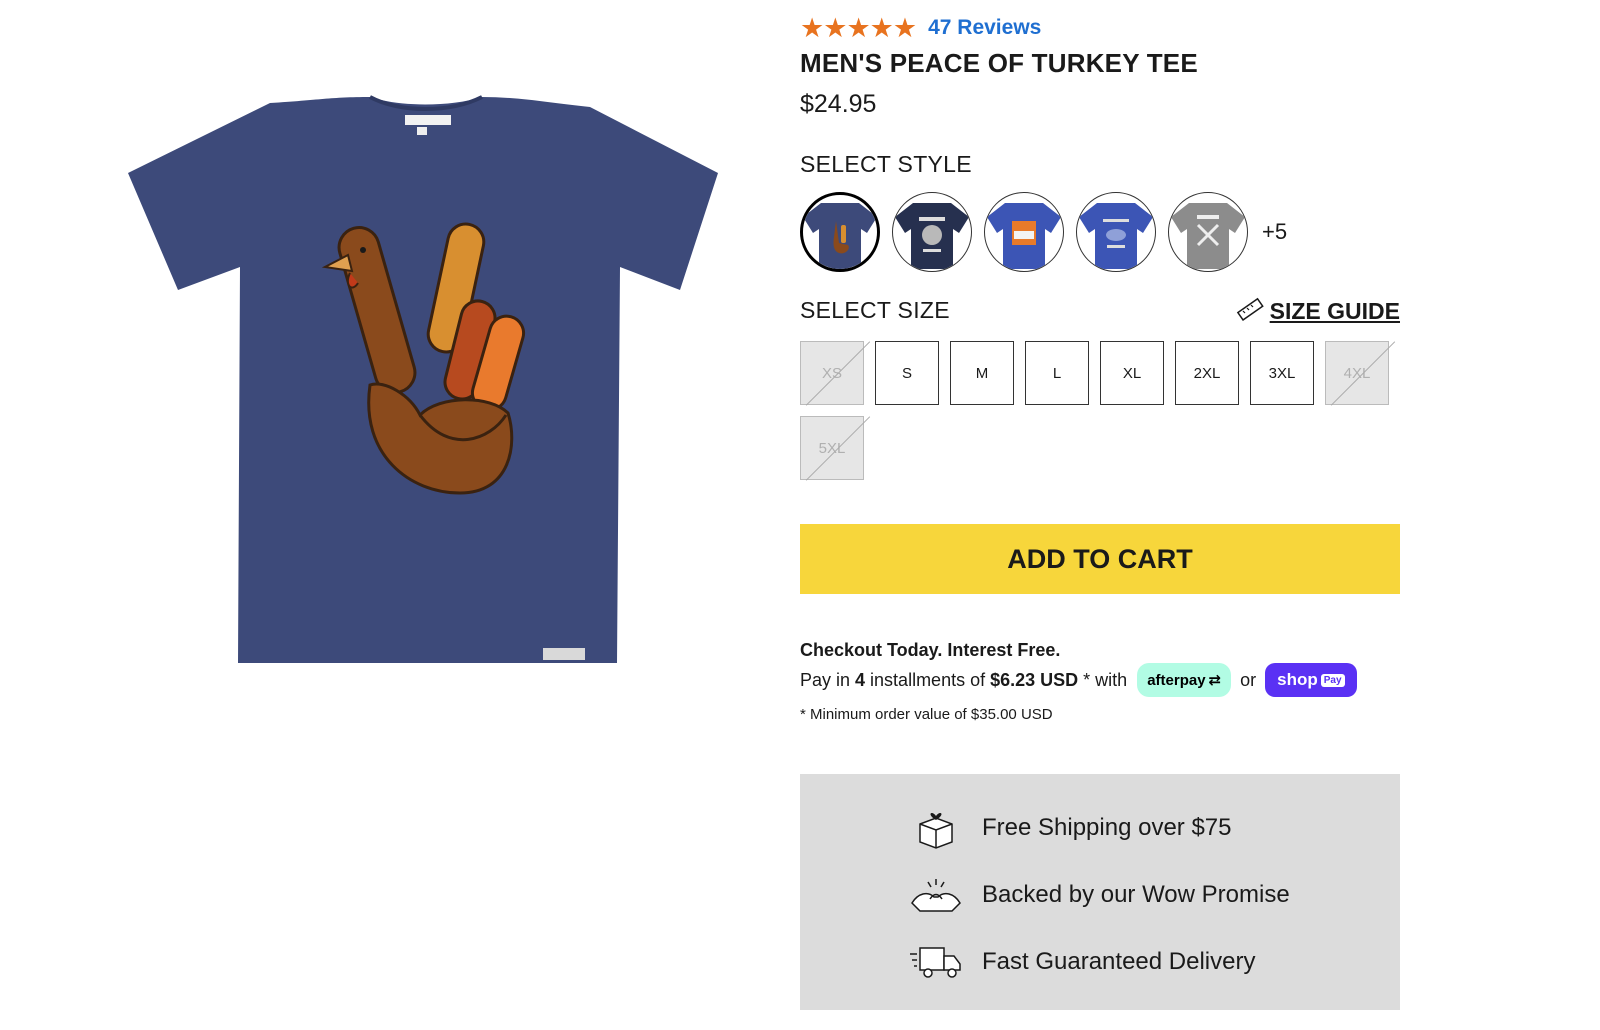 This screenshot has height=1030, width=1600. I want to click on promise-text: Free Shipping over $75, so click(1107, 827).